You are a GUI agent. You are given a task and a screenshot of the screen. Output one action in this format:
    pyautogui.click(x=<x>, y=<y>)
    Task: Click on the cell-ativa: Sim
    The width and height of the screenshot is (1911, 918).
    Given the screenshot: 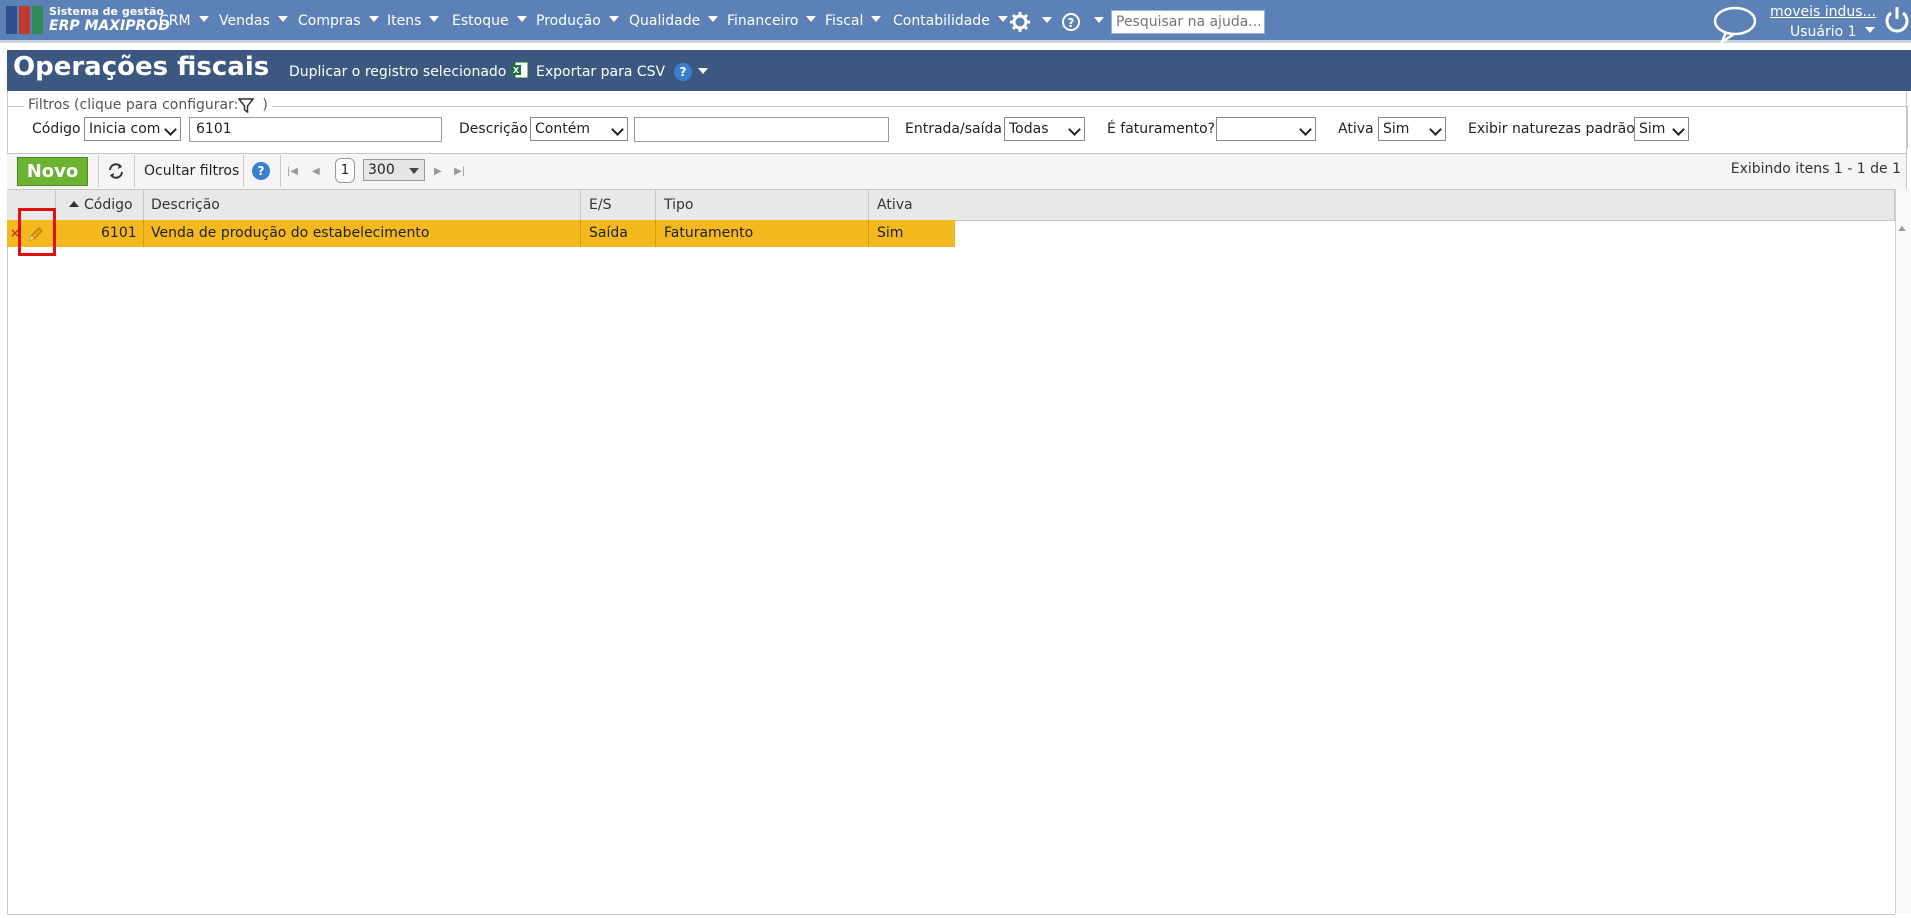 What is the action you would take?
    pyautogui.click(x=890, y=233)
    